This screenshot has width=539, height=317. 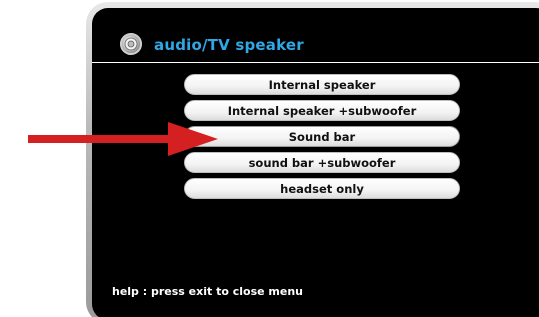 I want to click on menu-item-internal-speaker: Internal speaker, so click(x=322, y=84).